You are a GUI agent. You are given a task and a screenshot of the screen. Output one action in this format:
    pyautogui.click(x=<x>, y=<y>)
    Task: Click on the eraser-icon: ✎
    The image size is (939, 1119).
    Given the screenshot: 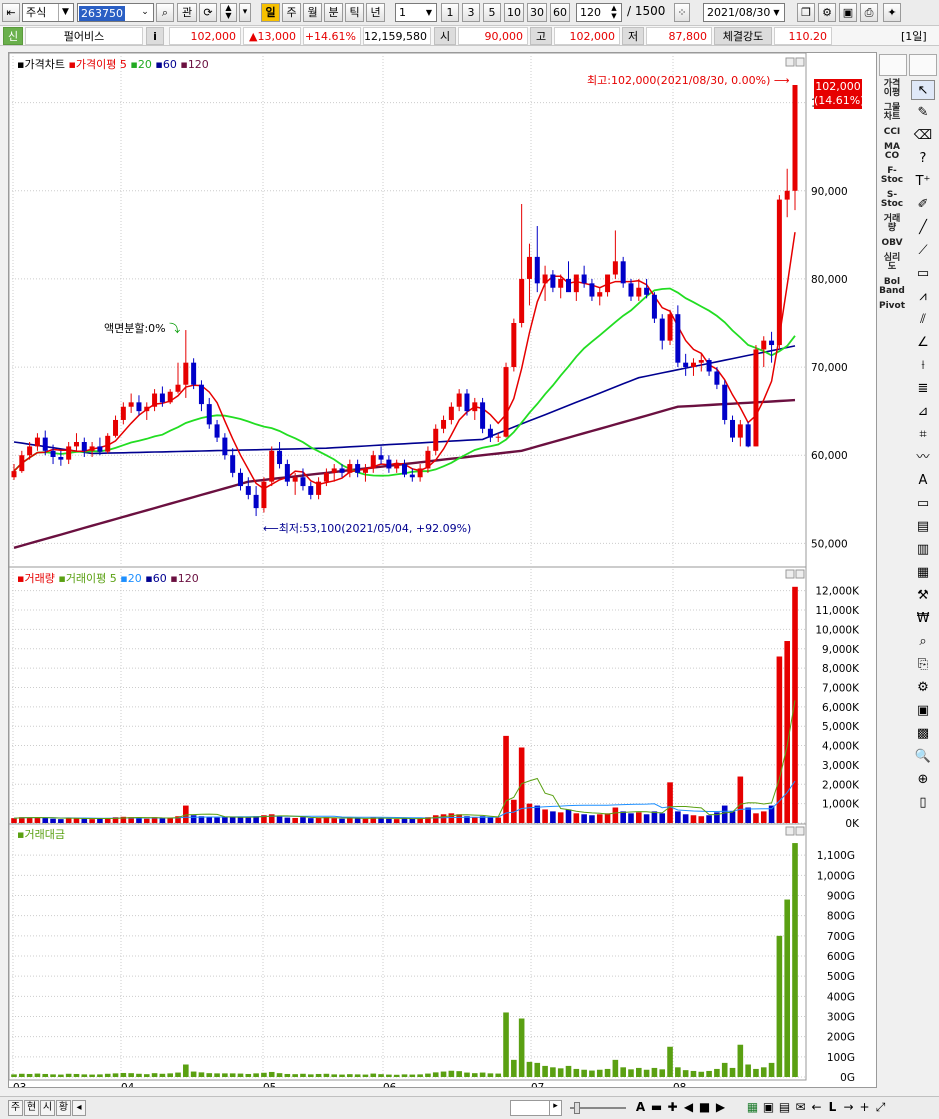 What is the action you would take?
    pyautogui.click(x=923, y=113)
    